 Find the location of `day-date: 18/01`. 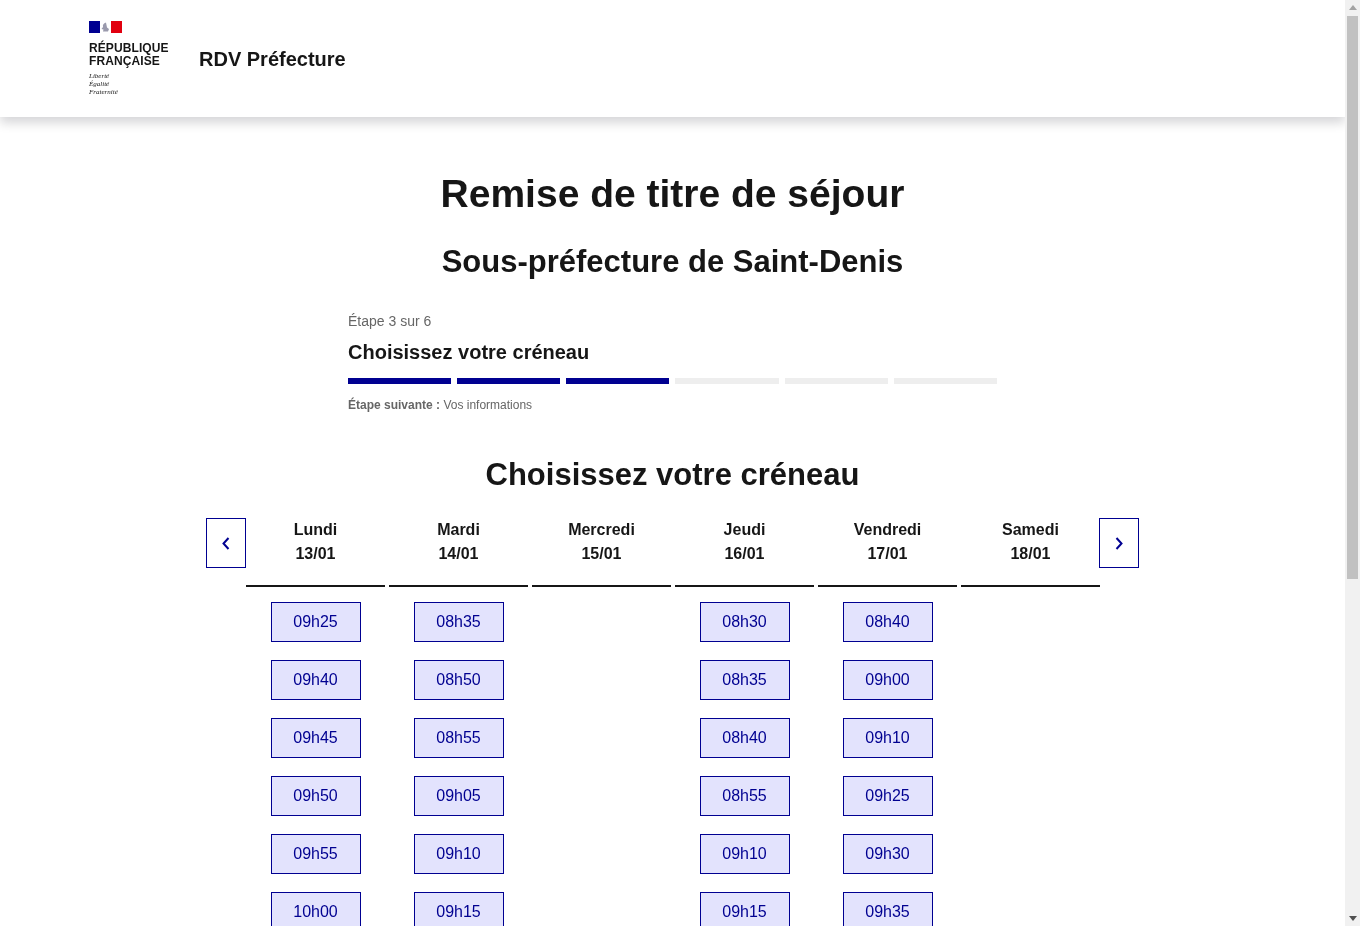

day-date: 18/01 is located at coordinates (1030, 554).